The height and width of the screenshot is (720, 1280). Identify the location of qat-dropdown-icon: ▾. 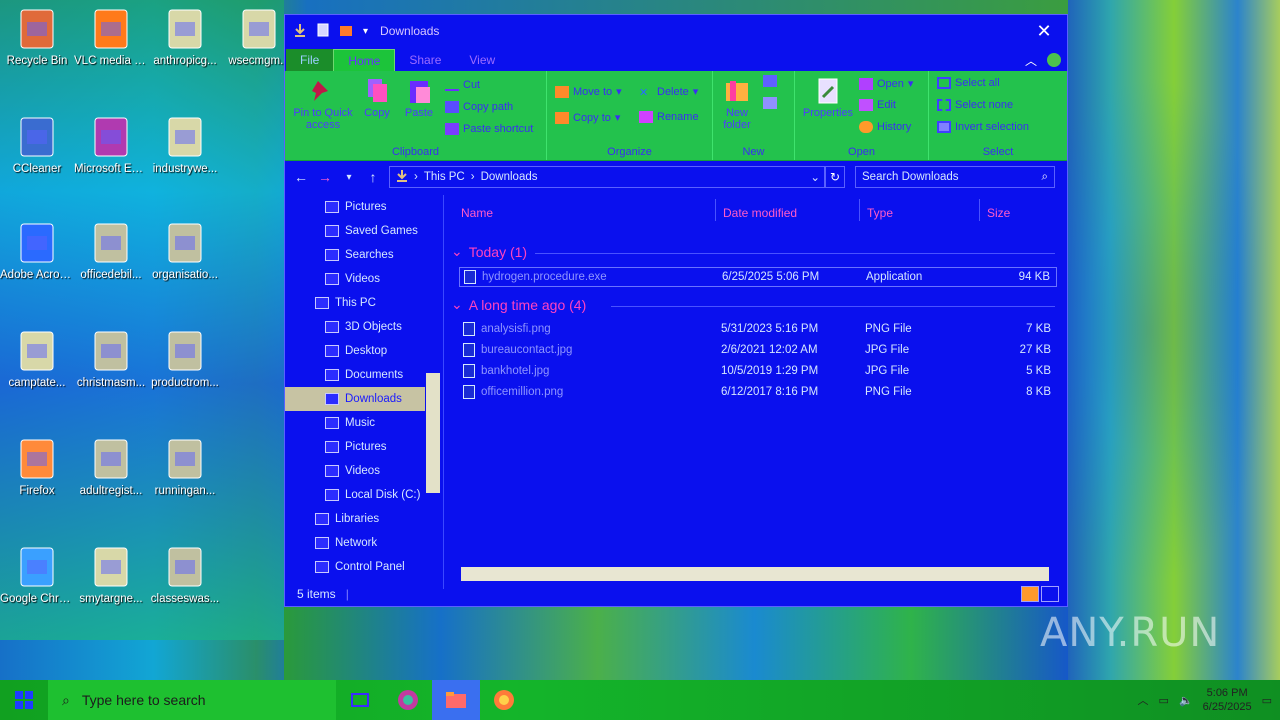
(365, 31).